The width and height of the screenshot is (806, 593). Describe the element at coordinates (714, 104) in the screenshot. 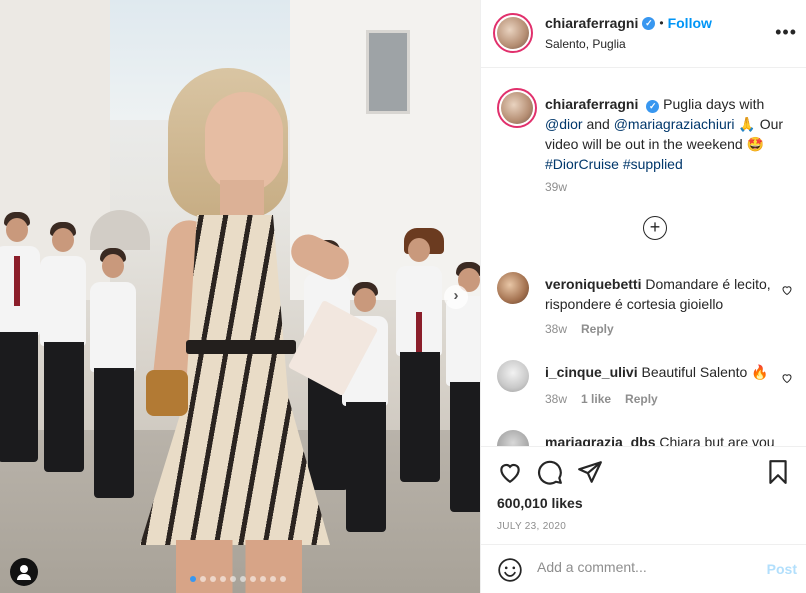

I see `caption-fragment: Puglia days with` at that location.